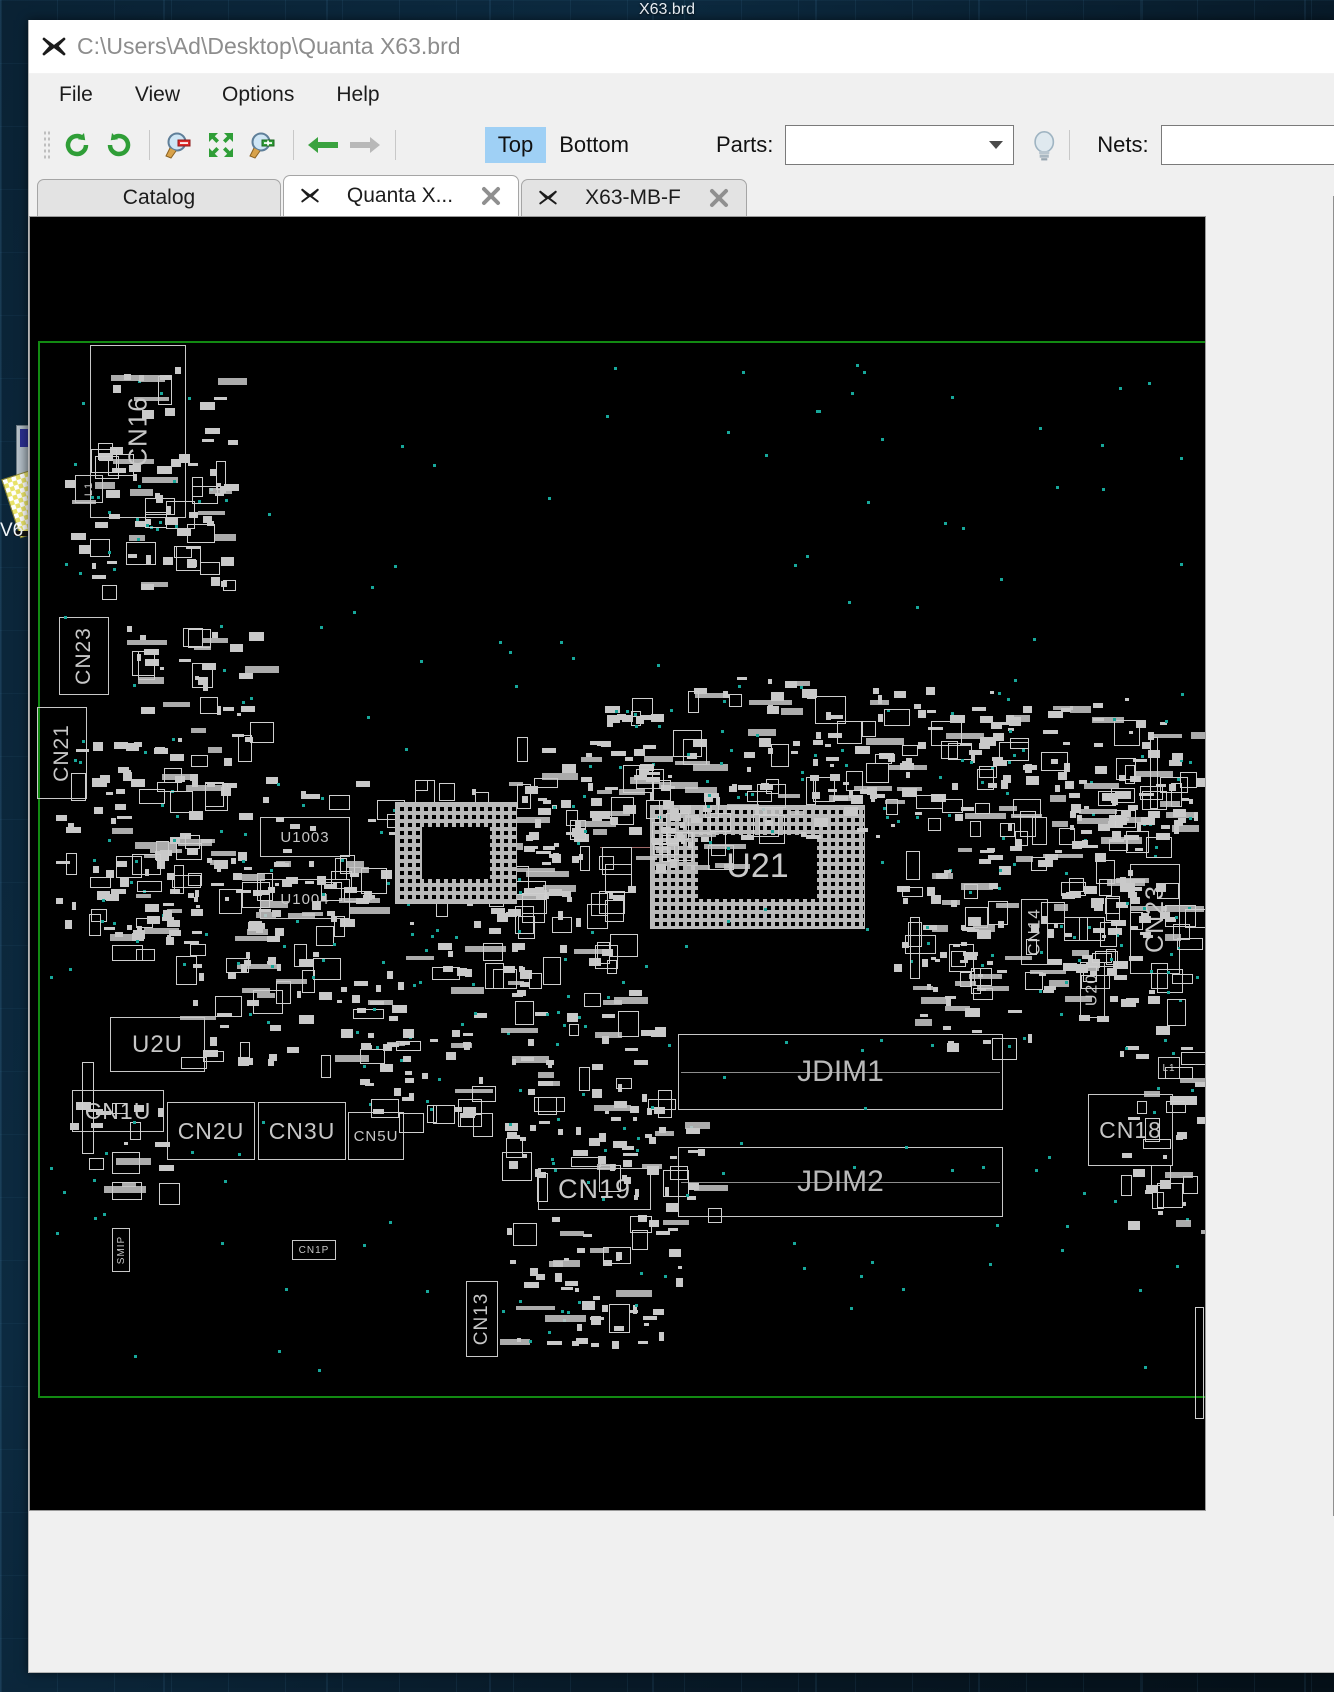  What do you see at coordinates (365, 145) in the screenshot?
I see `forward-button` at bounding box center [365, 145].